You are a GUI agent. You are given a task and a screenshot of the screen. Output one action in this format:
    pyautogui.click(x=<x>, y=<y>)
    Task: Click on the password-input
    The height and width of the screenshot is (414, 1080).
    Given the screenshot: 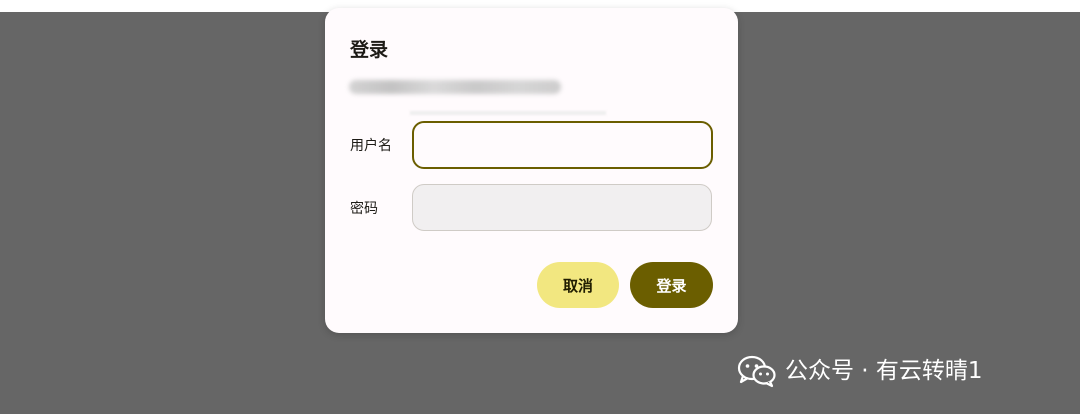 What is the action you would take?
    pyautogui.click(x=562, y=207)
    